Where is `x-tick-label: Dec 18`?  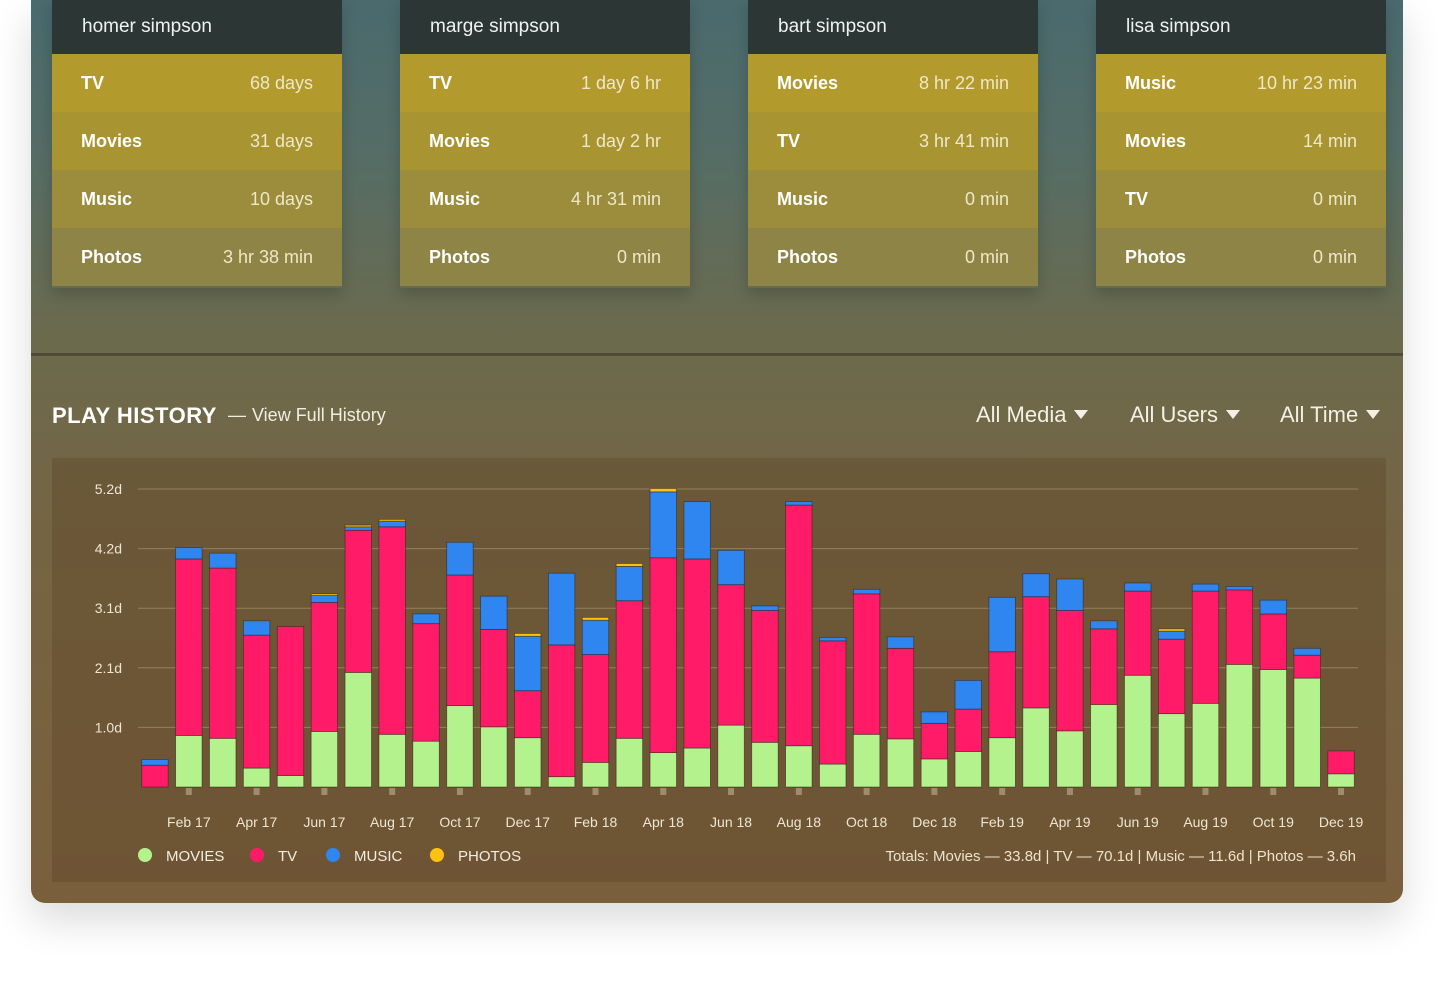
x-tick-label: Dec 18 is located at coordinates (934, 822).